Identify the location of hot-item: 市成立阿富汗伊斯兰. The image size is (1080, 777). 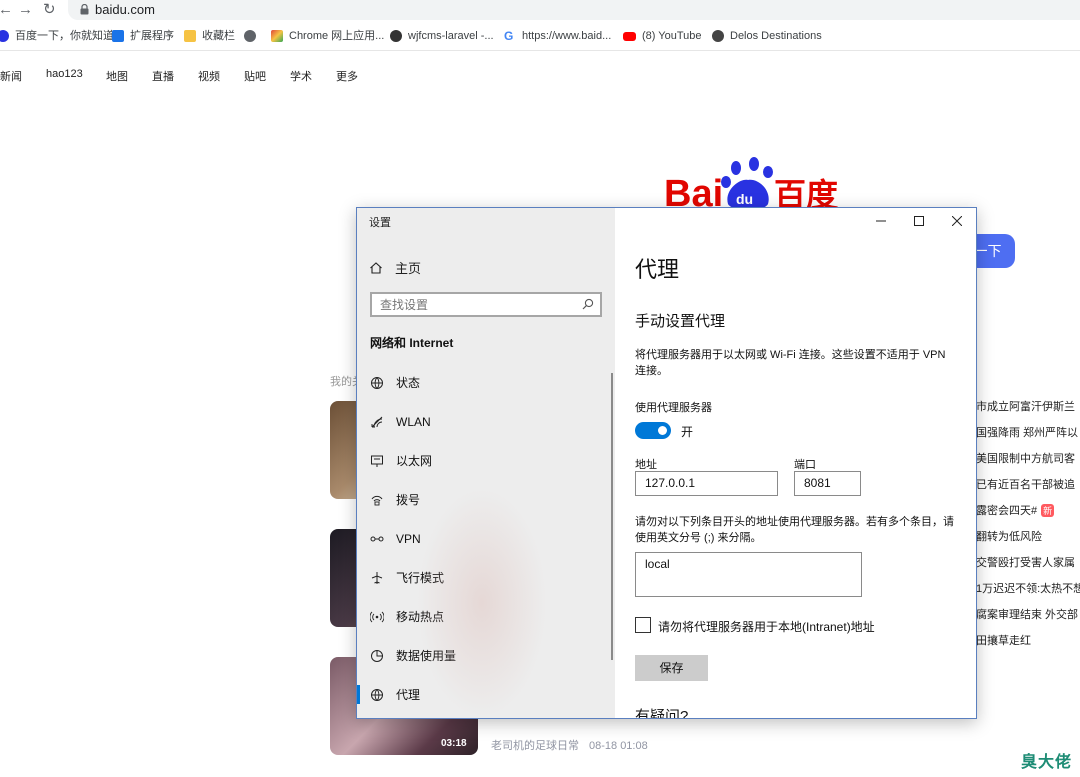
(1028, 411).